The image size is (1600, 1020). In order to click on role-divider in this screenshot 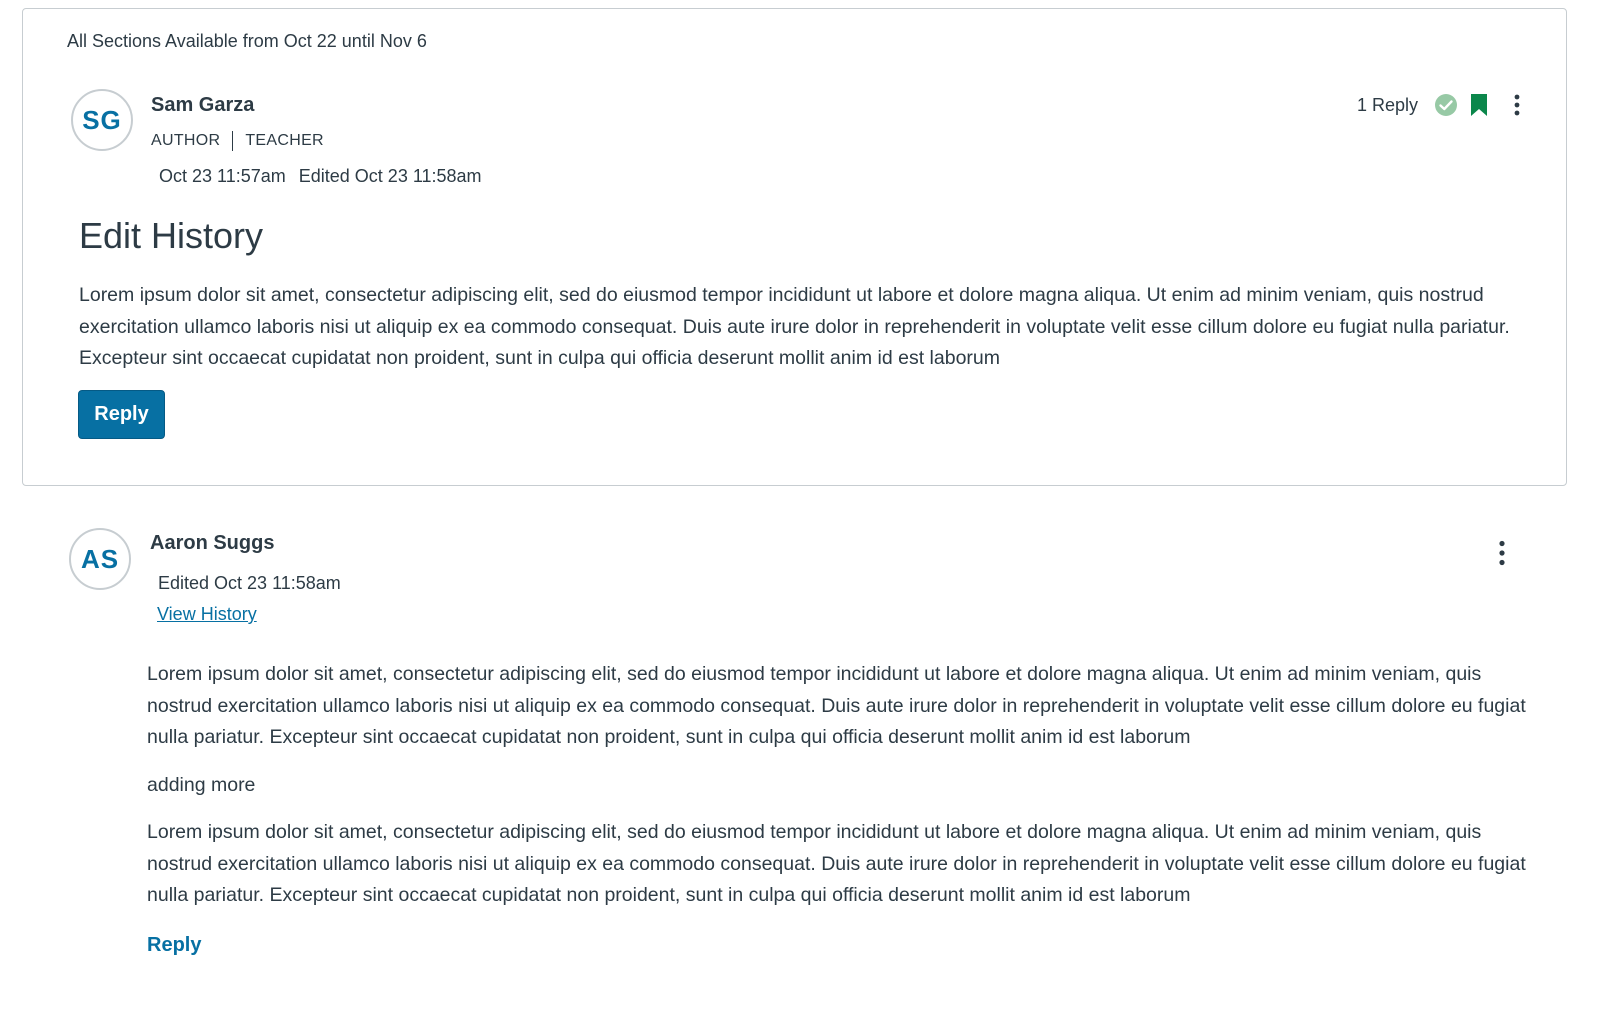, I will do `click(233, 141)`.